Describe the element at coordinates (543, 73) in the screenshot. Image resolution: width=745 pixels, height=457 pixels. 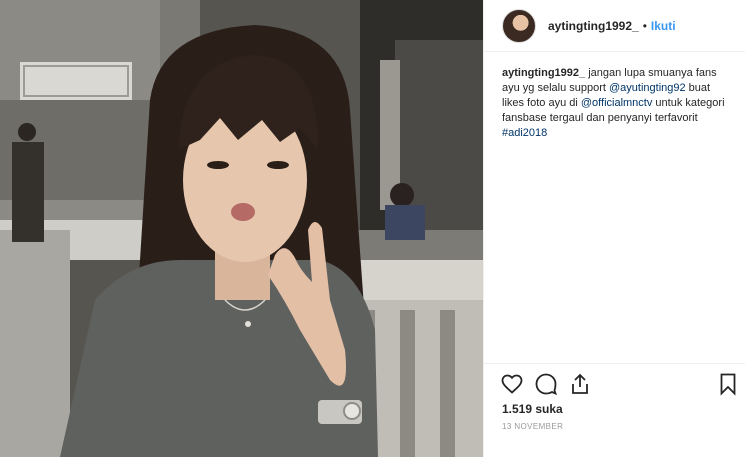
I see `caption-username: aytingting1992_` at that location.